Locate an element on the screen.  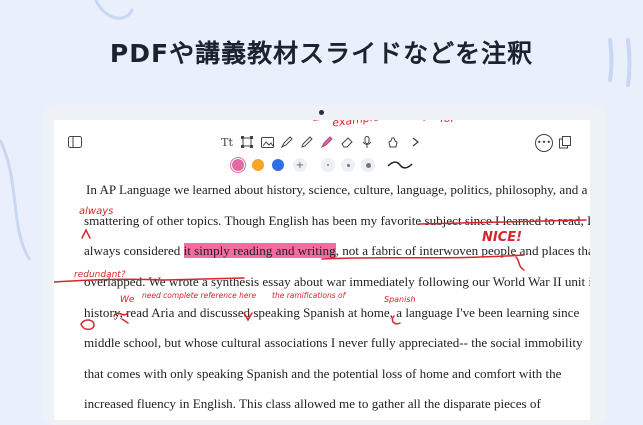
annotation-always: always is located at coordinates (96, 211).